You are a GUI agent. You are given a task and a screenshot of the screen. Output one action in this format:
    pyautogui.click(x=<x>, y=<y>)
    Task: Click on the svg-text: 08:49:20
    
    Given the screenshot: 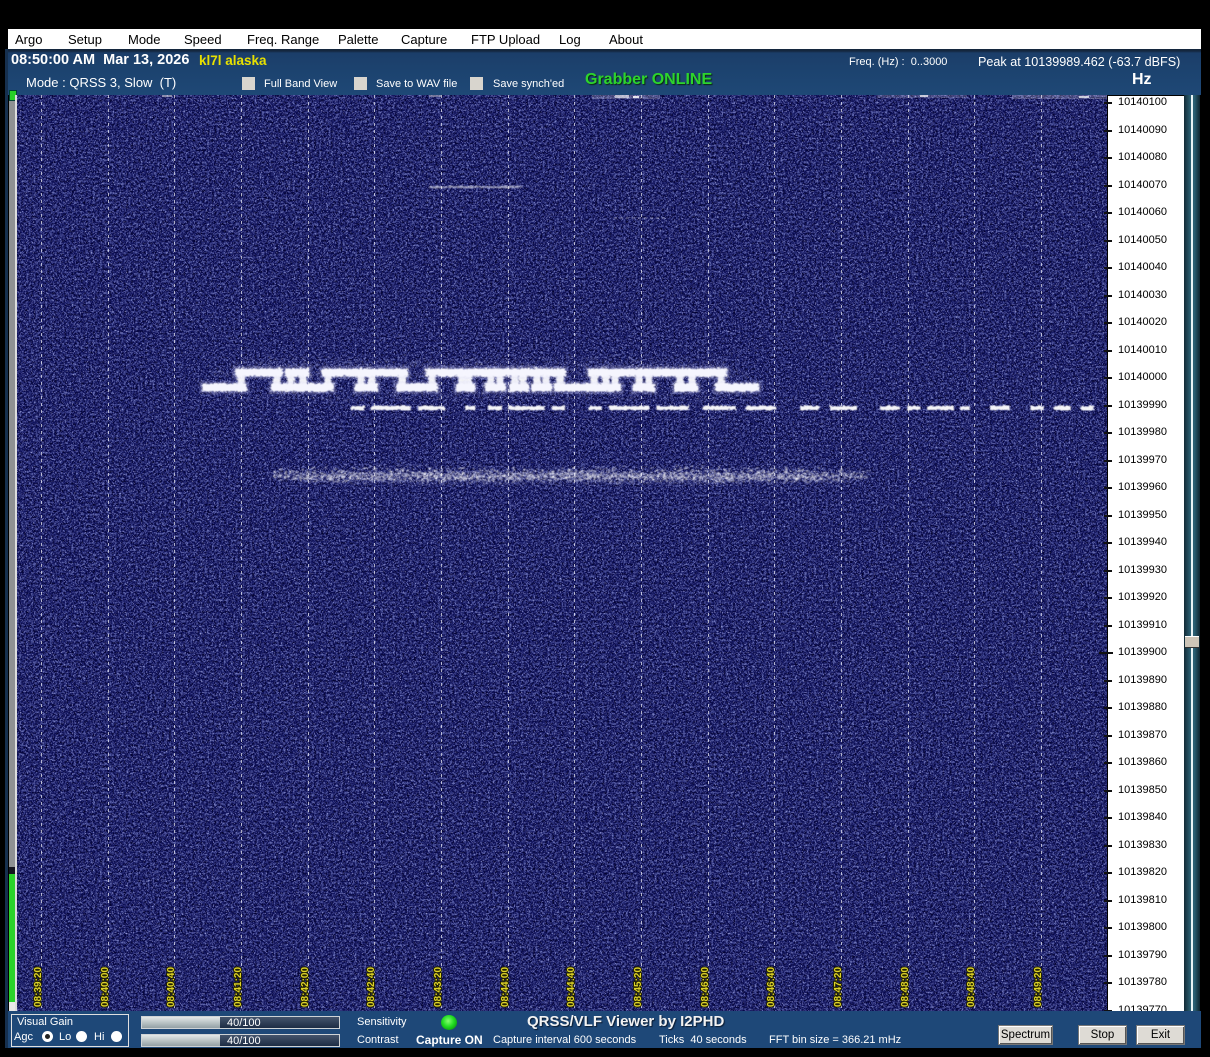 What is the action you would take?
    pyautogui.click(x=1038, y=987)
    